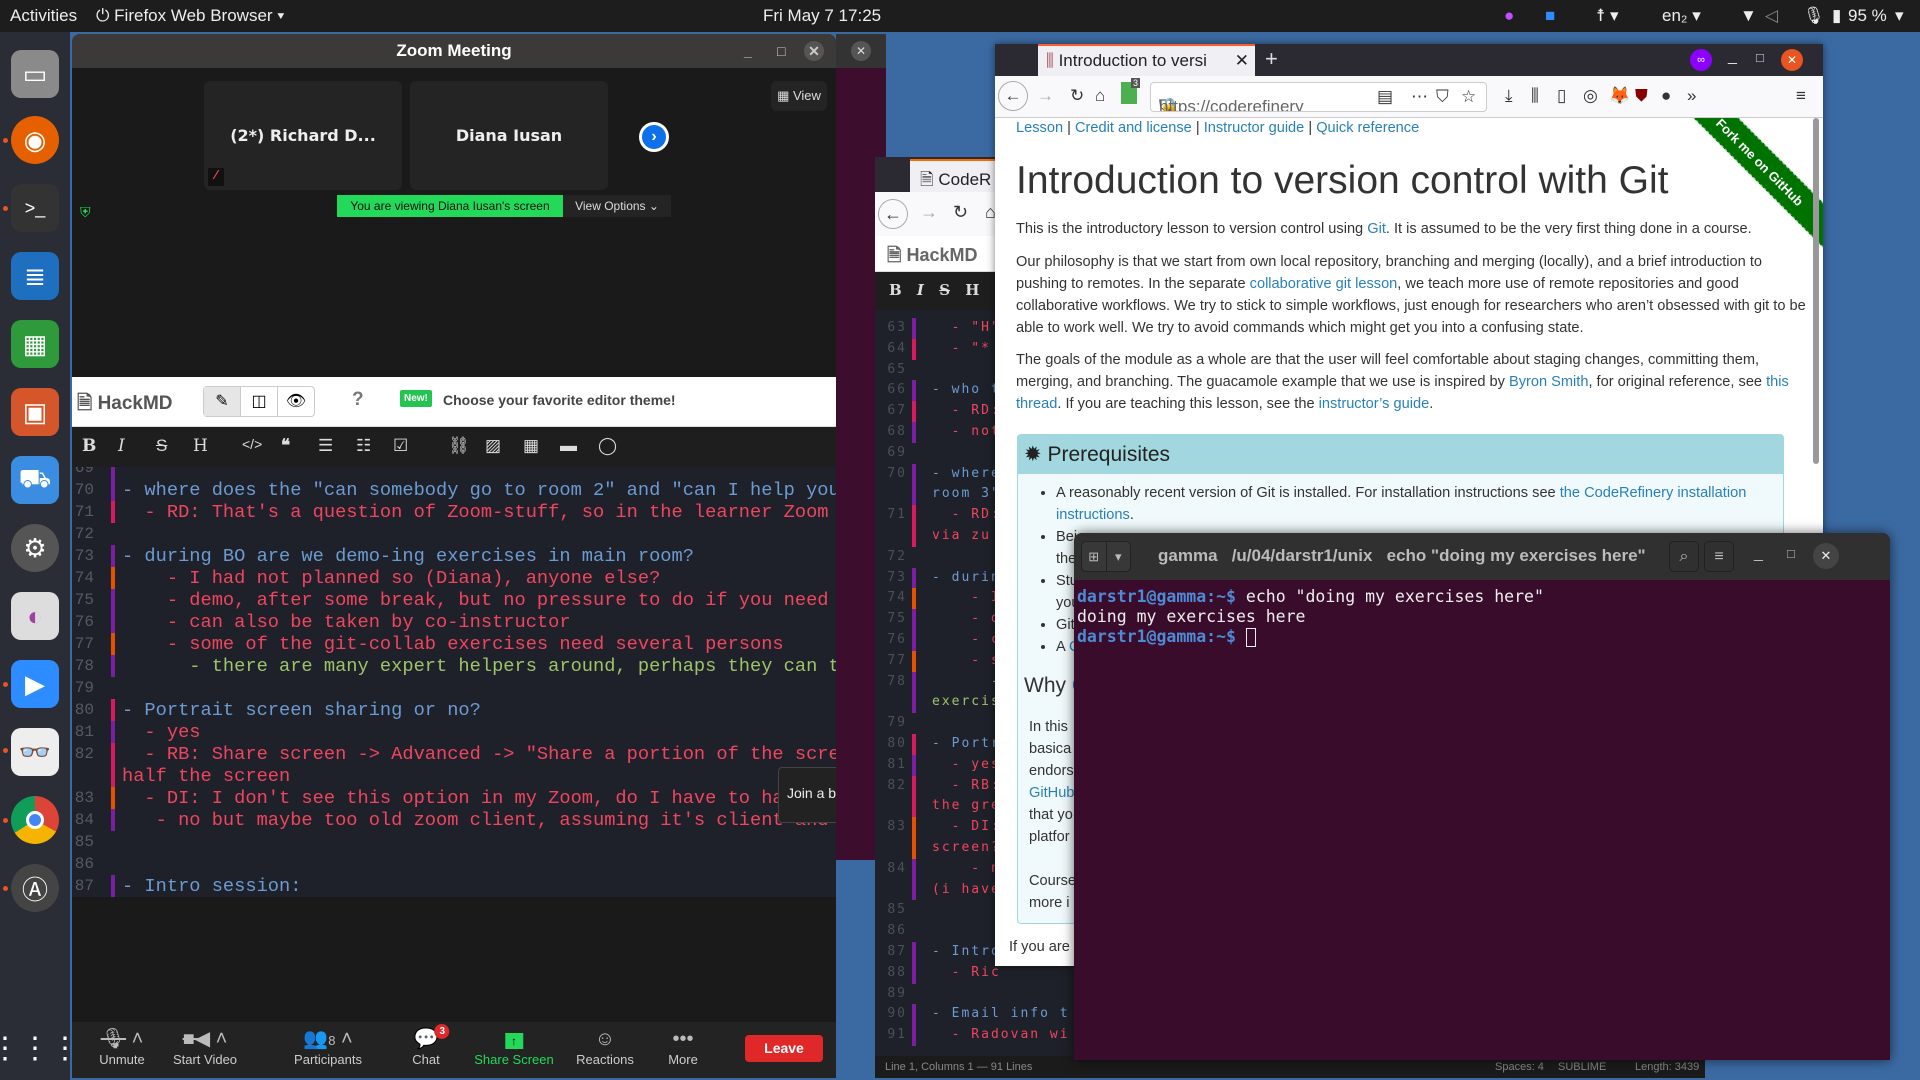 This screenshot has width=1920, height=1080. I want to click on show-applications-icon: ⋮⋮⋮, so click(40, 1048).